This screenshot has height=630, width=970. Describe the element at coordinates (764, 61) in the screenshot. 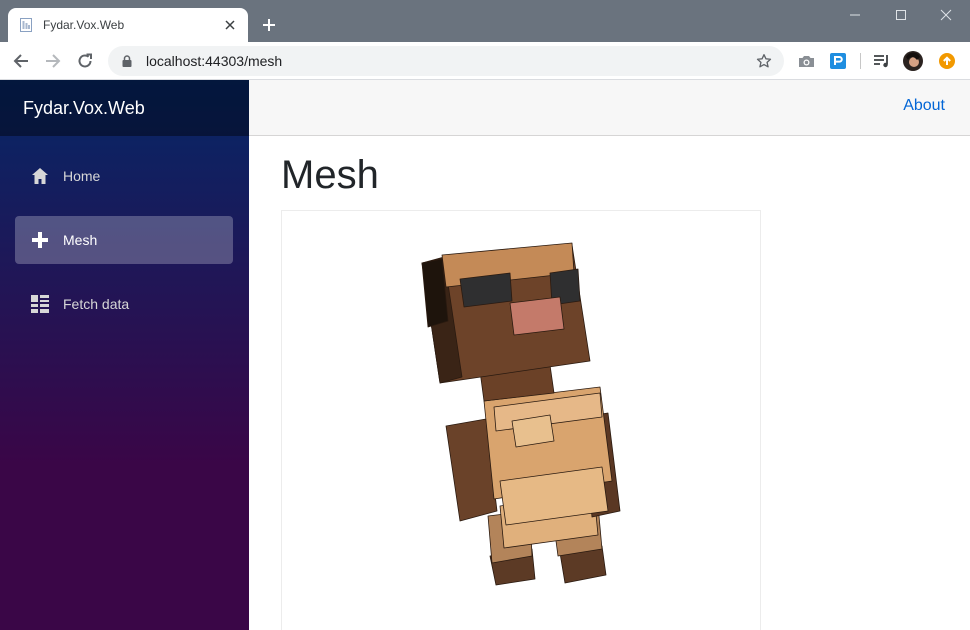

I see `bookmark-star-icon` at that location.